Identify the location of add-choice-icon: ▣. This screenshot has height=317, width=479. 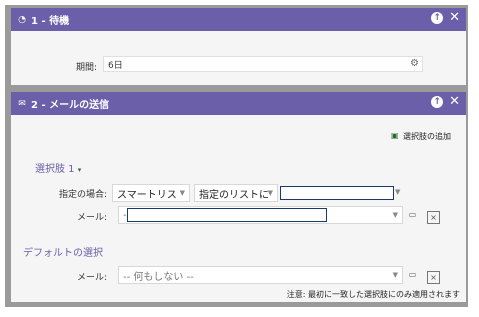
(395, 135).